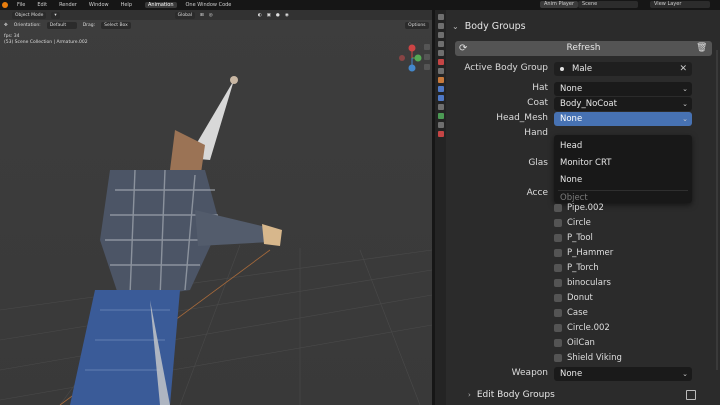 The height and width of the screenshot is (405, 720). Describe the element at coordinates (623, 119) in the screenshot. I see `head-mesh-dropdown: None ⌄` at that location.